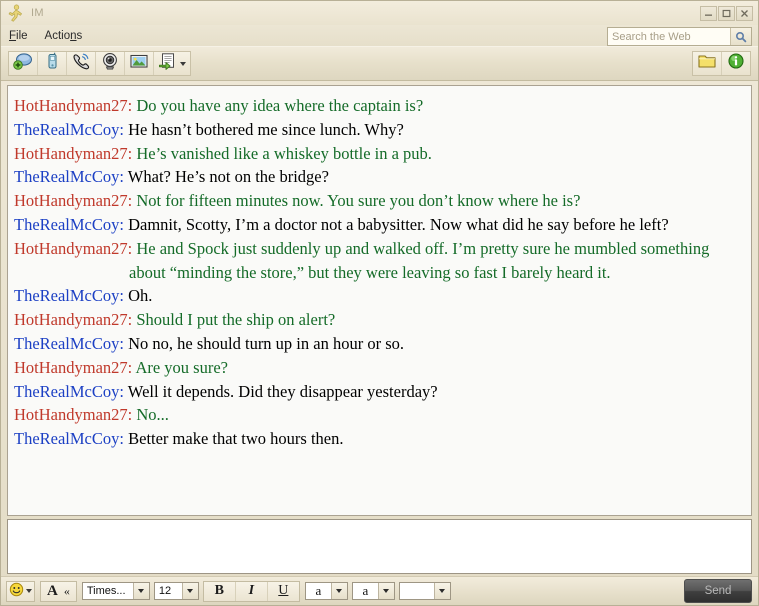 The height and width of the screenshot is (606, 759). What do you see at coordinates (189, 591) in the screenshot?
I see `font-size-chevron-down-icon` at bounding box center [189, 591].